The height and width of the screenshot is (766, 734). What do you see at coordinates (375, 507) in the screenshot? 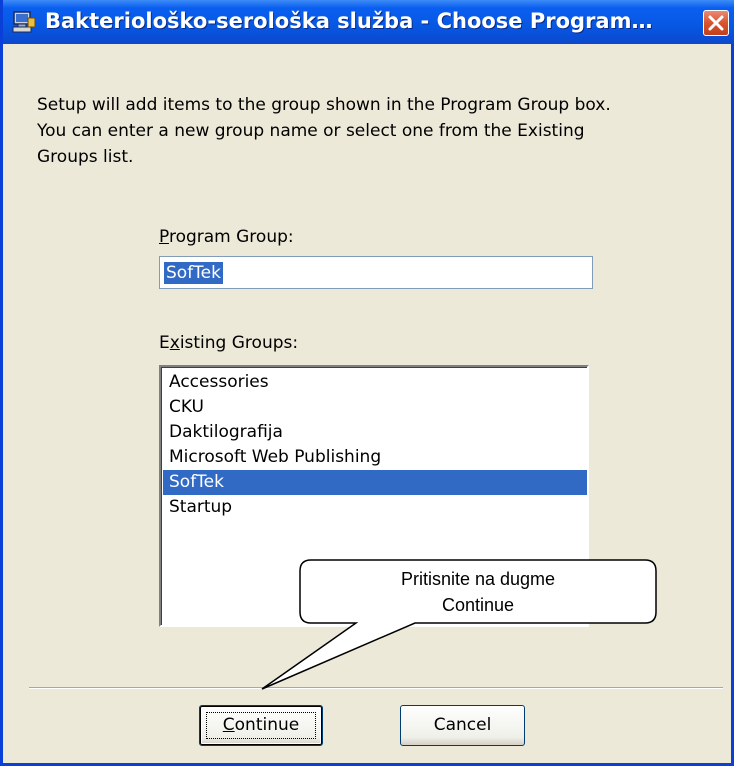
I see `list-item-startup: Startup` at bounding box center [375, 507].